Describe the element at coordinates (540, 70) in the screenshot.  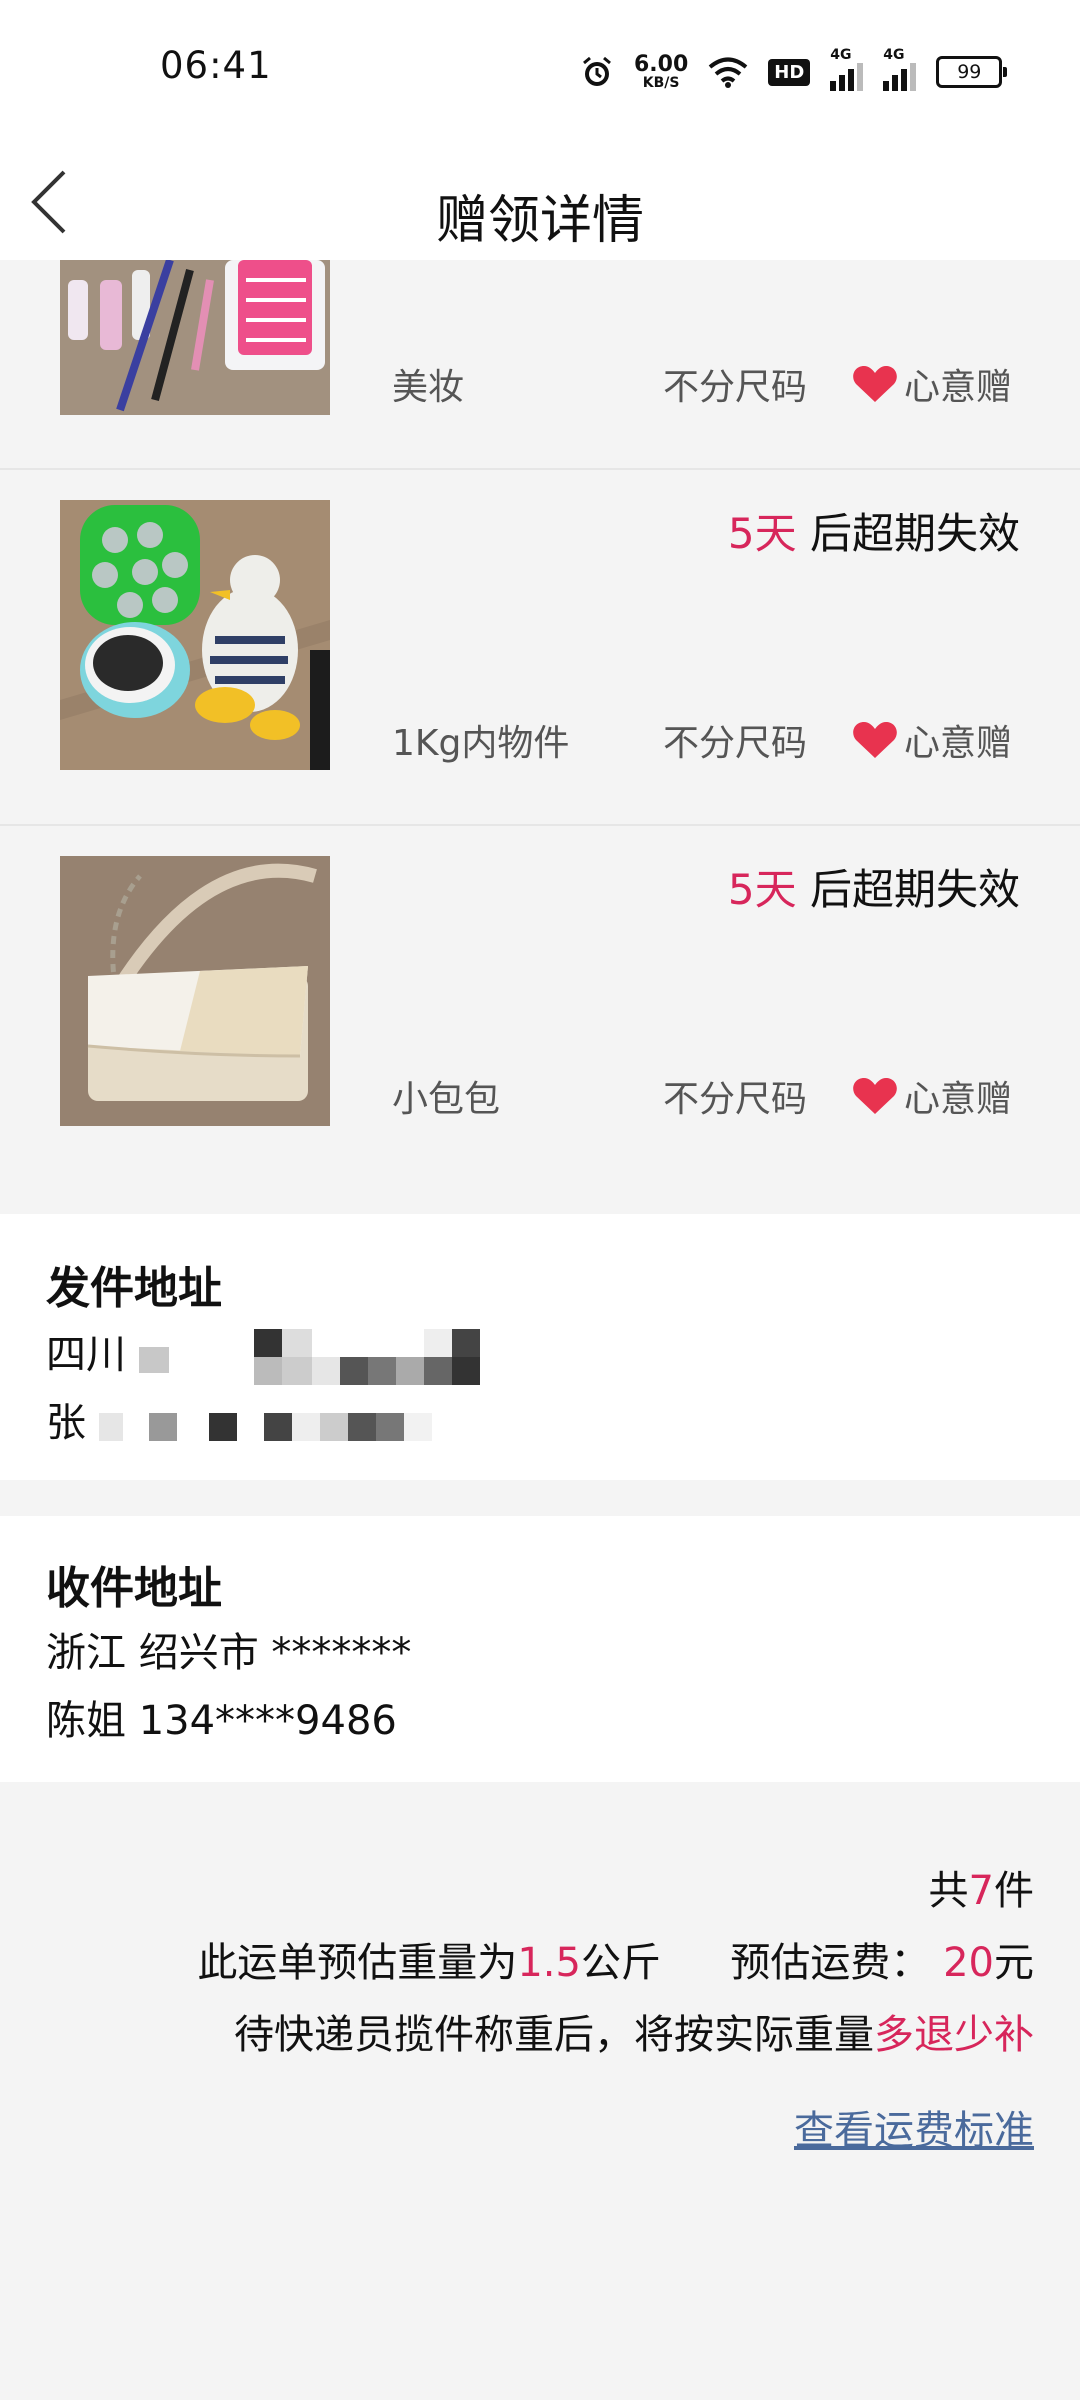
I see `status-bar: 06:41 6.00 KB/S HD 4G 4G 99` at that location.